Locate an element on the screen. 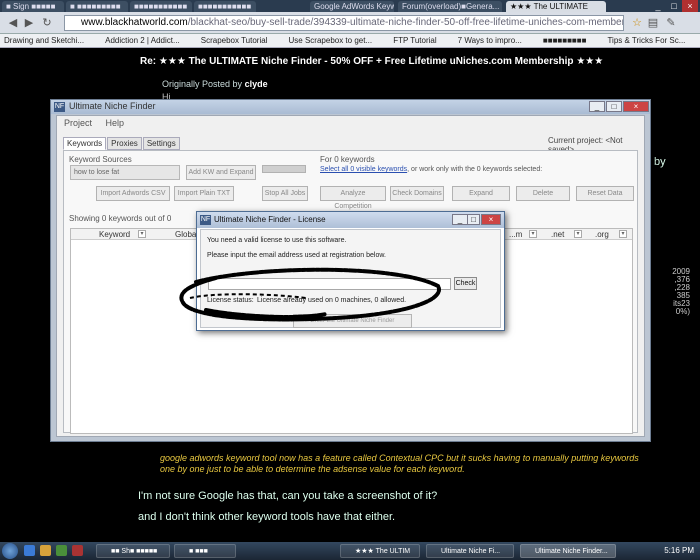  enter-button: Enter the Ultimate Niche Finder is located at coordinates (352, 321).